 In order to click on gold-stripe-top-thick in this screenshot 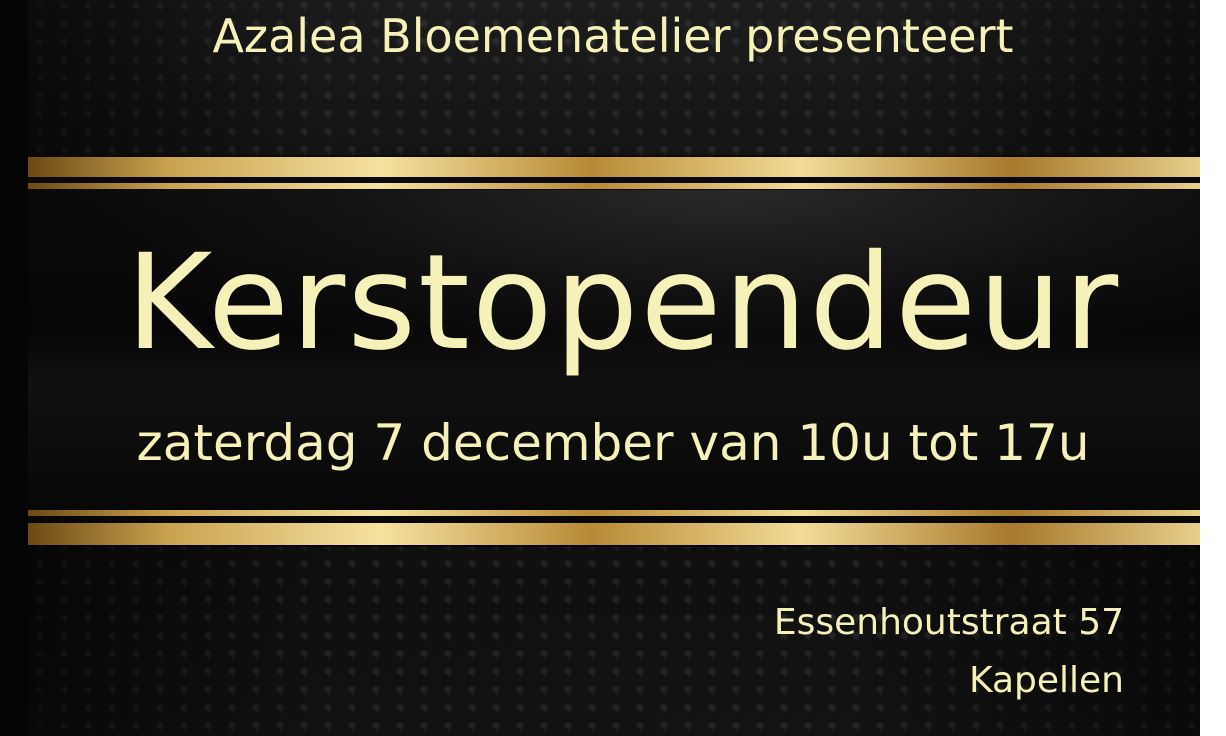, I will do `click(614, 167)`.